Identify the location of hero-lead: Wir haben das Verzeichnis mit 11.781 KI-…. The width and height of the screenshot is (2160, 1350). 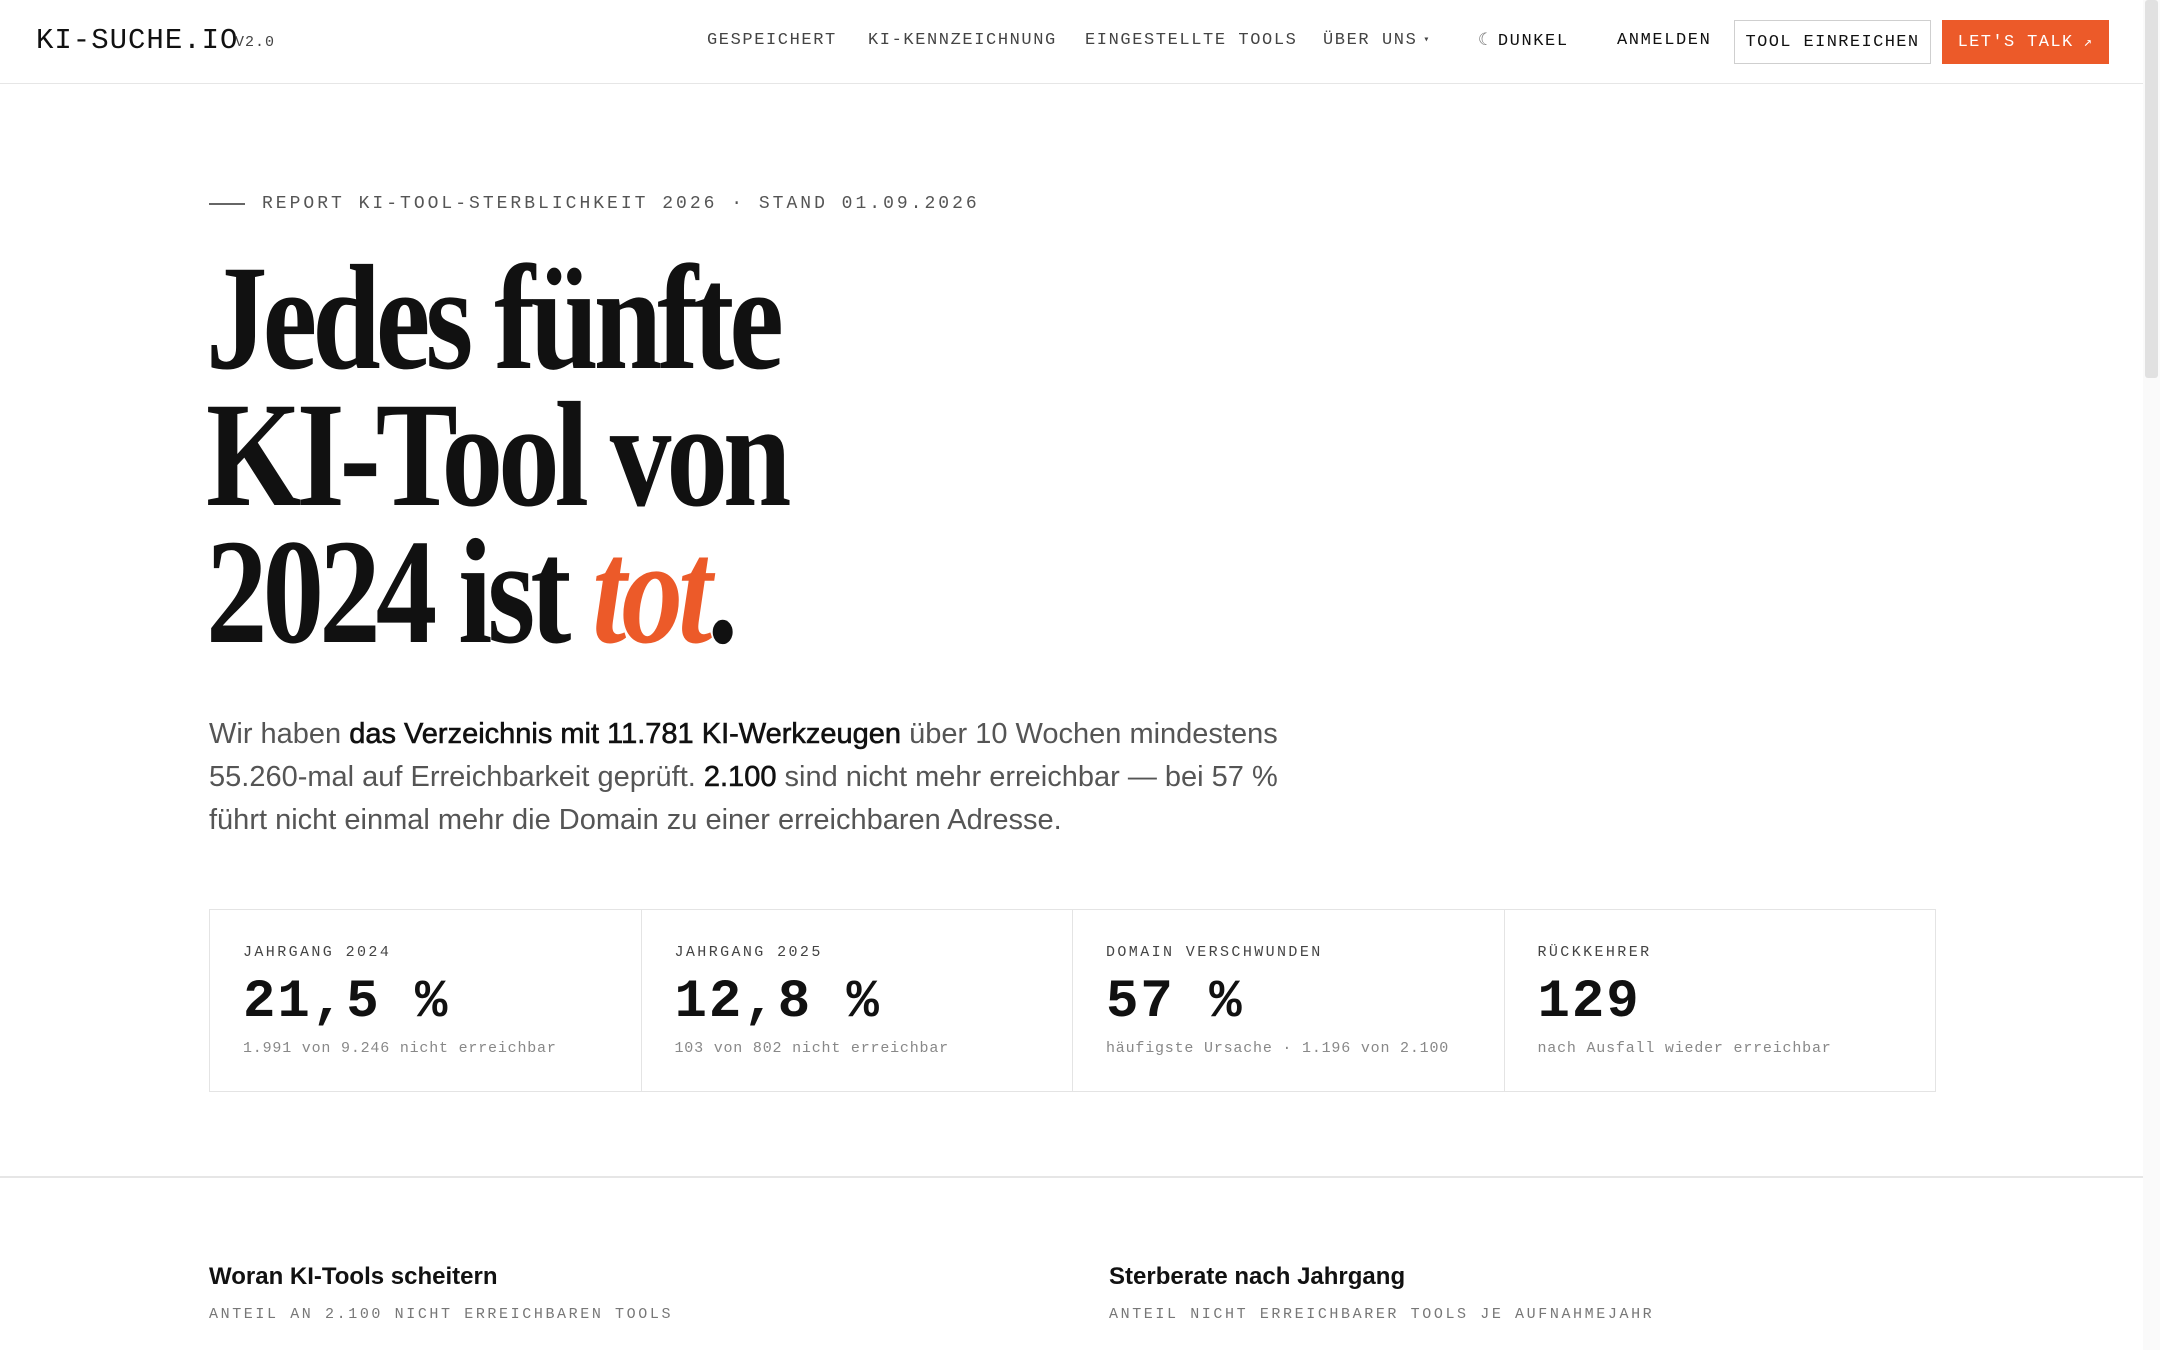
(769, 777).